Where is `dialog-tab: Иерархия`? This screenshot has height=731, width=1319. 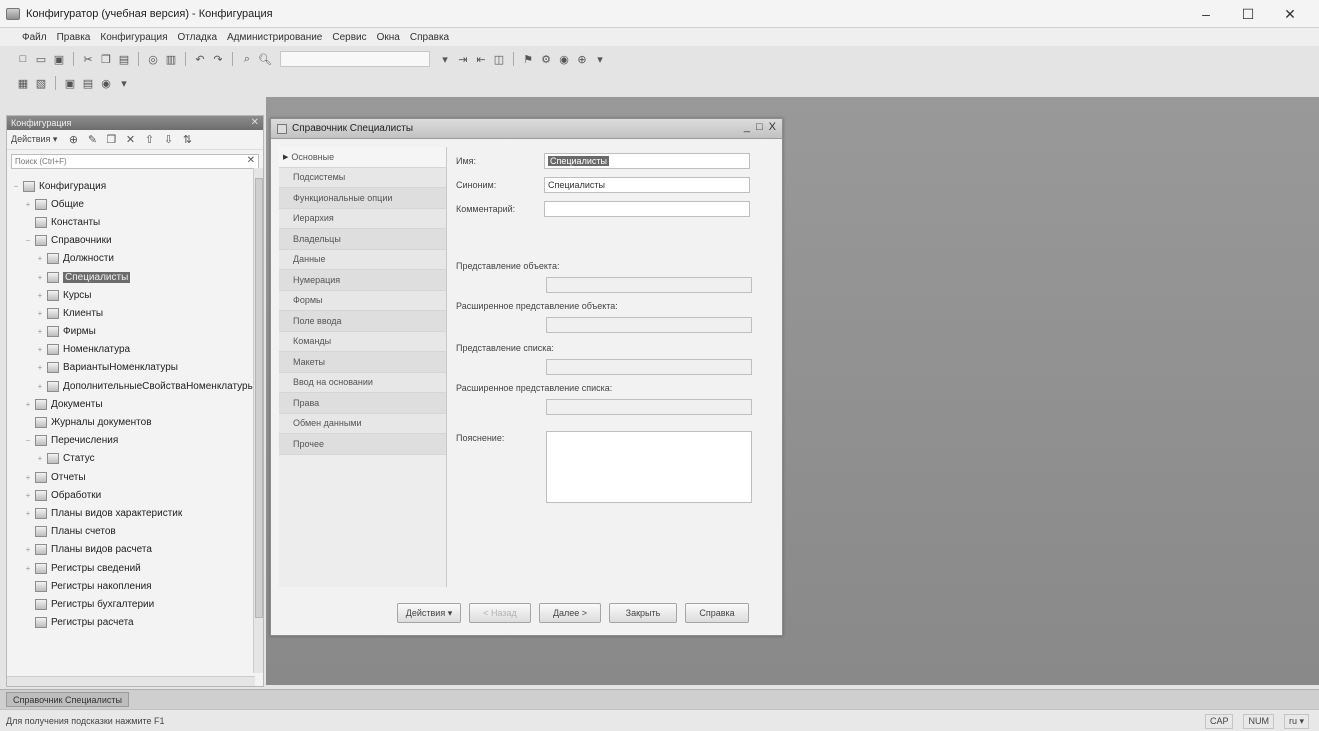
dialog-tab: Иерархия is located at coordinates (362, 218).